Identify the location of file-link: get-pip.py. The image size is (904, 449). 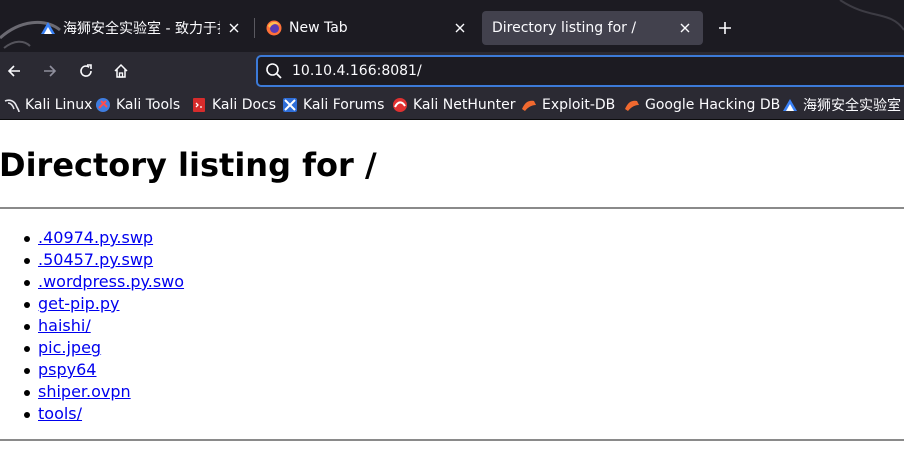
(79, 303).